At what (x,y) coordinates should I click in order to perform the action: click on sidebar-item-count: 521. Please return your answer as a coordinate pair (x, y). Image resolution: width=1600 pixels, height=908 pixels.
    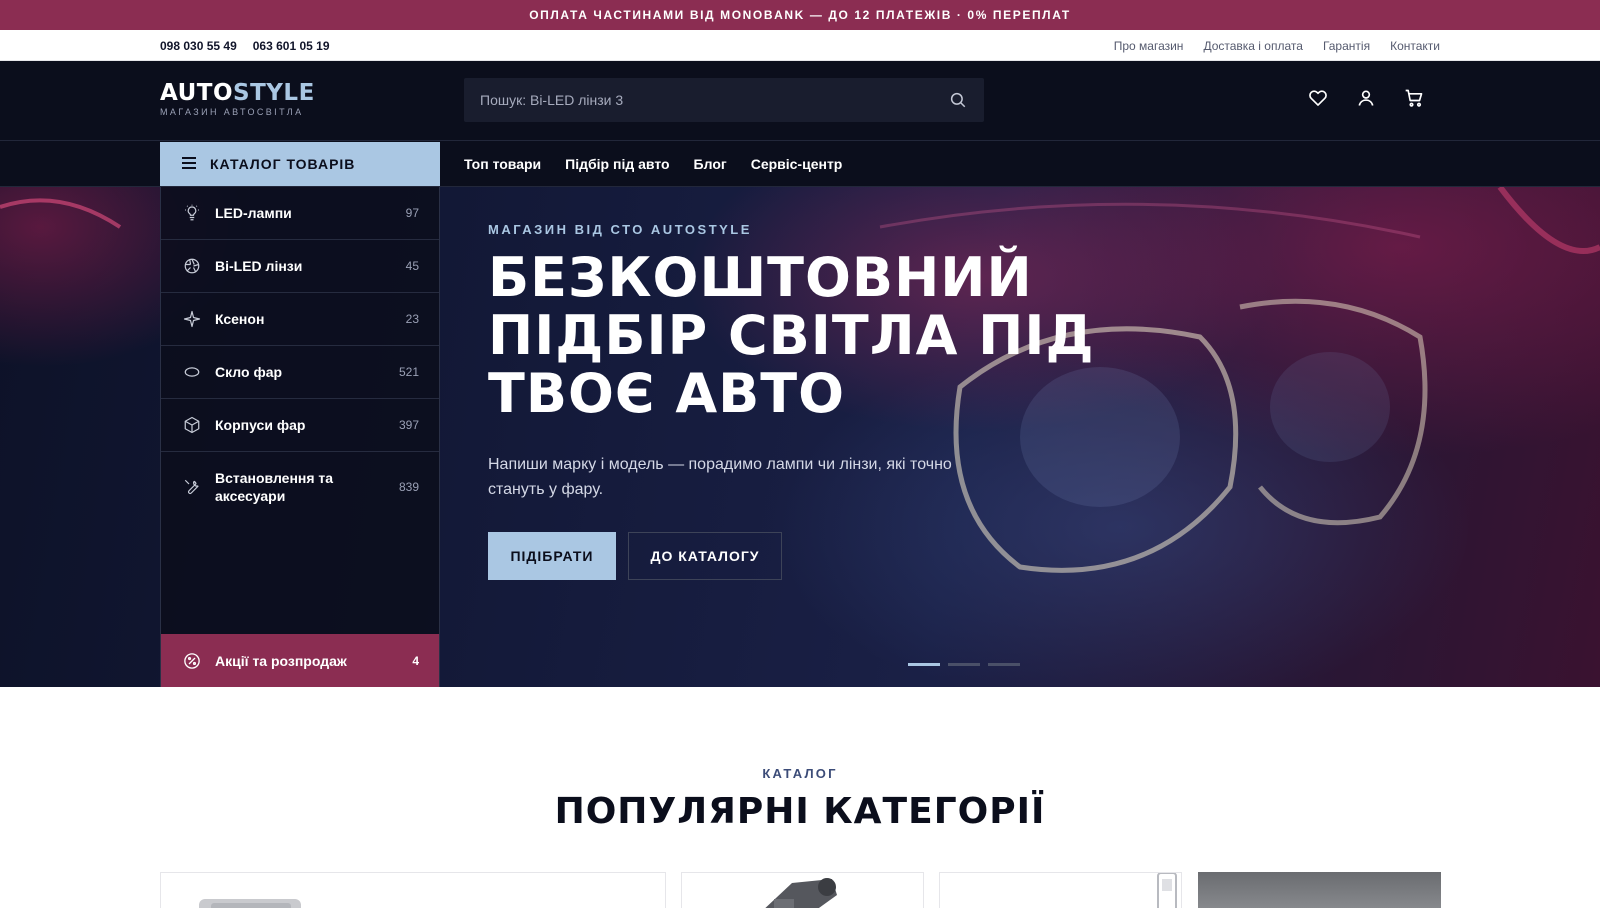
    Looking at the image, I should click on (408, 372).